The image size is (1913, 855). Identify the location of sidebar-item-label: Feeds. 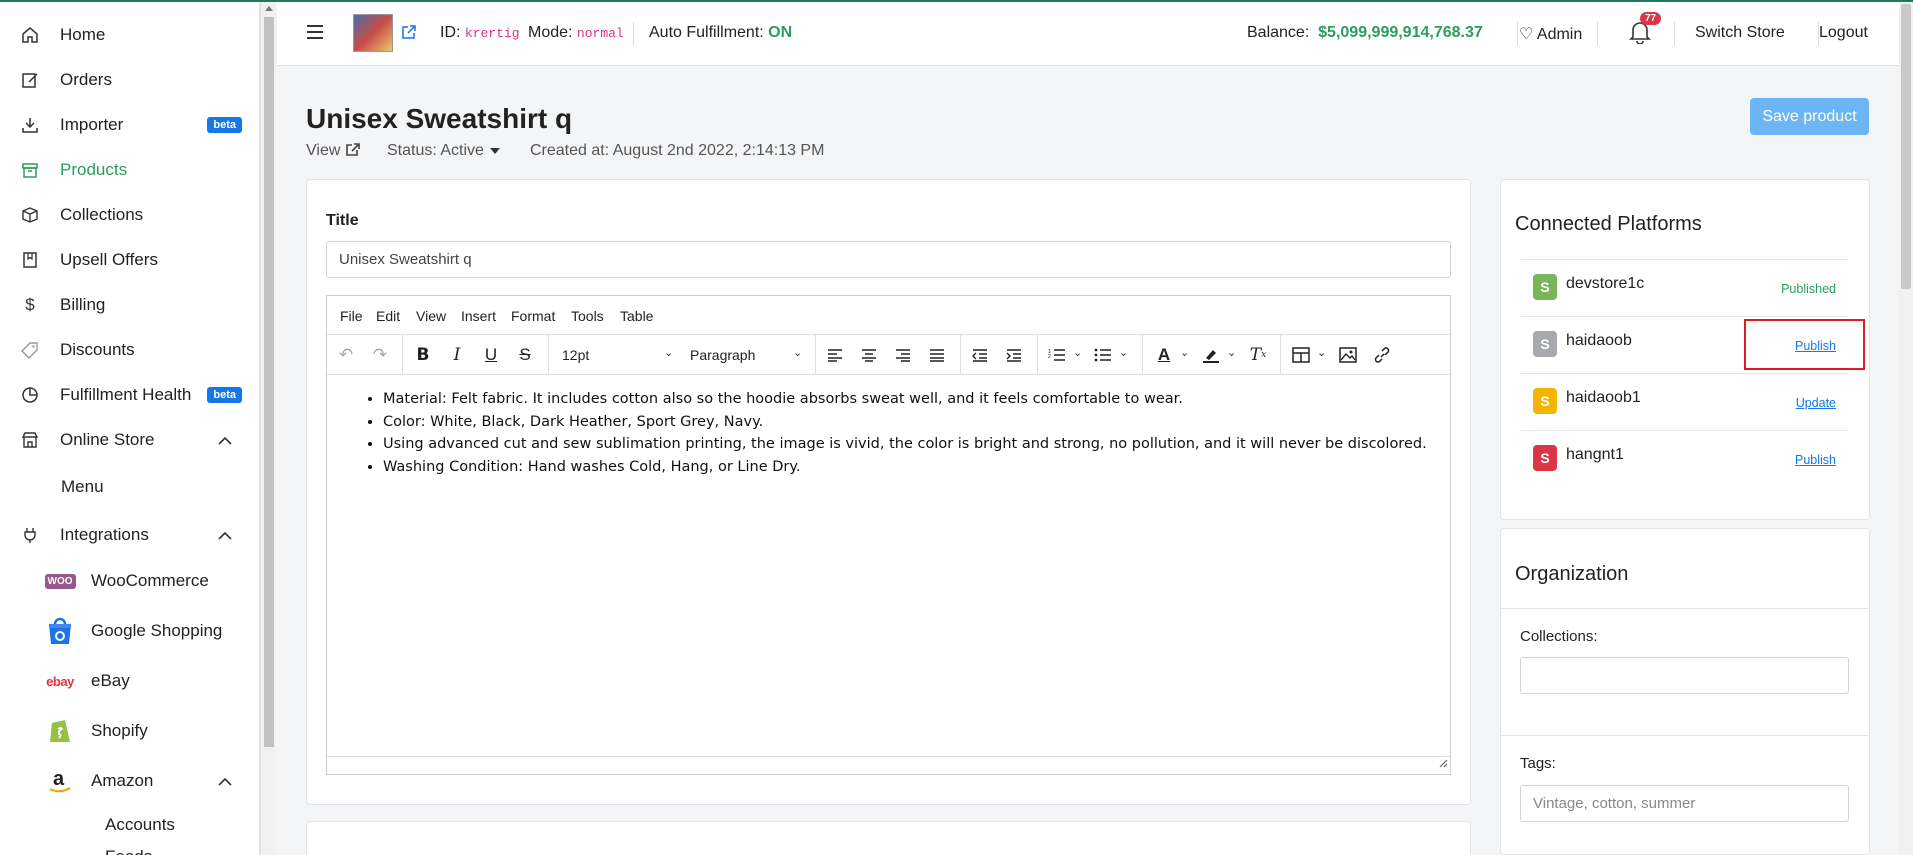
(128, 851).